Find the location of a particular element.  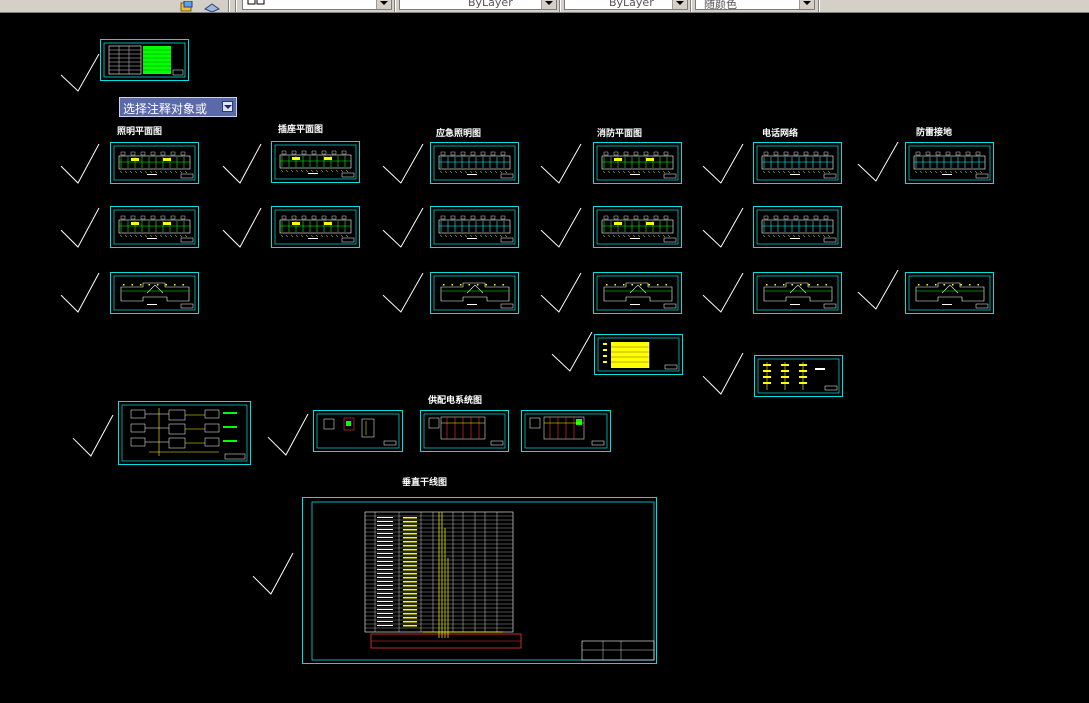

label-riser-diagram: 垂直干线图 is located at coordinates (425, 483).